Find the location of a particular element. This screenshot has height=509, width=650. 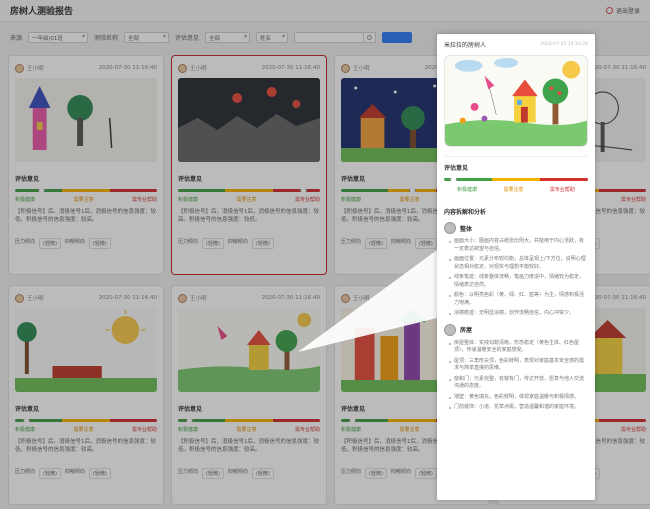

eval-scale-knob is located at coordinates (453, 179).